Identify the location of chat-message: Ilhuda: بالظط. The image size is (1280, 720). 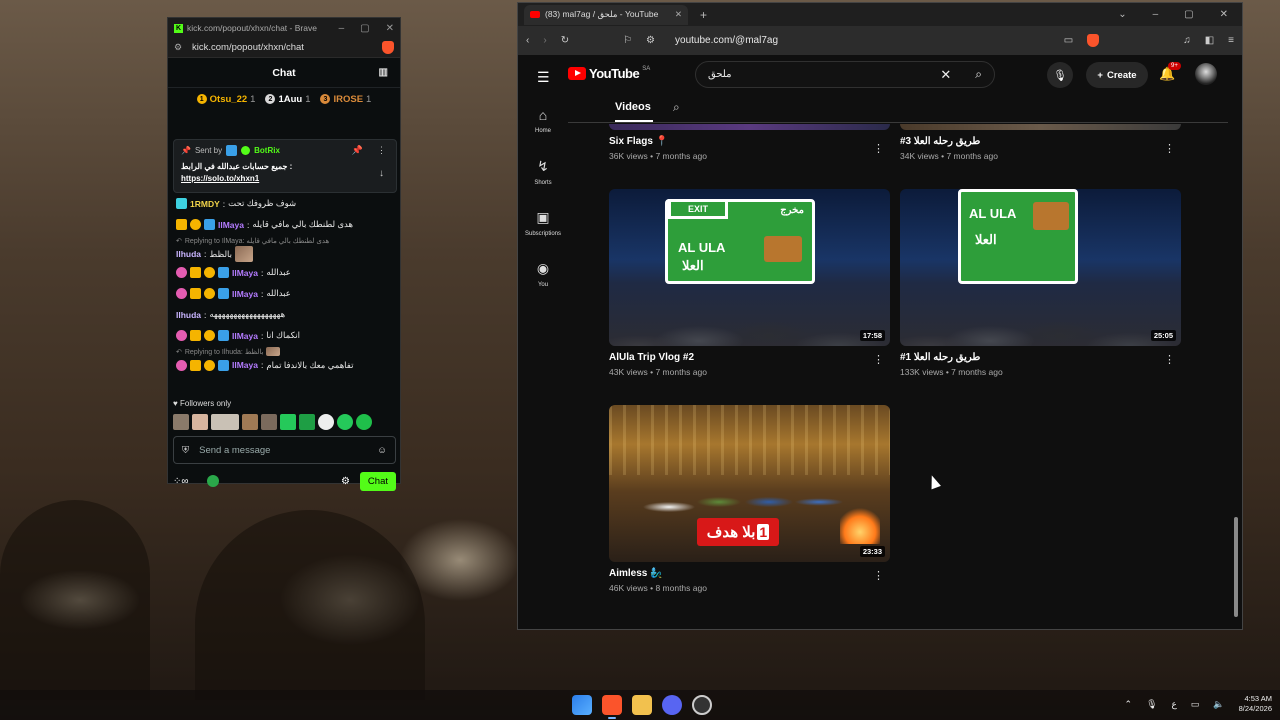
(284, 254).